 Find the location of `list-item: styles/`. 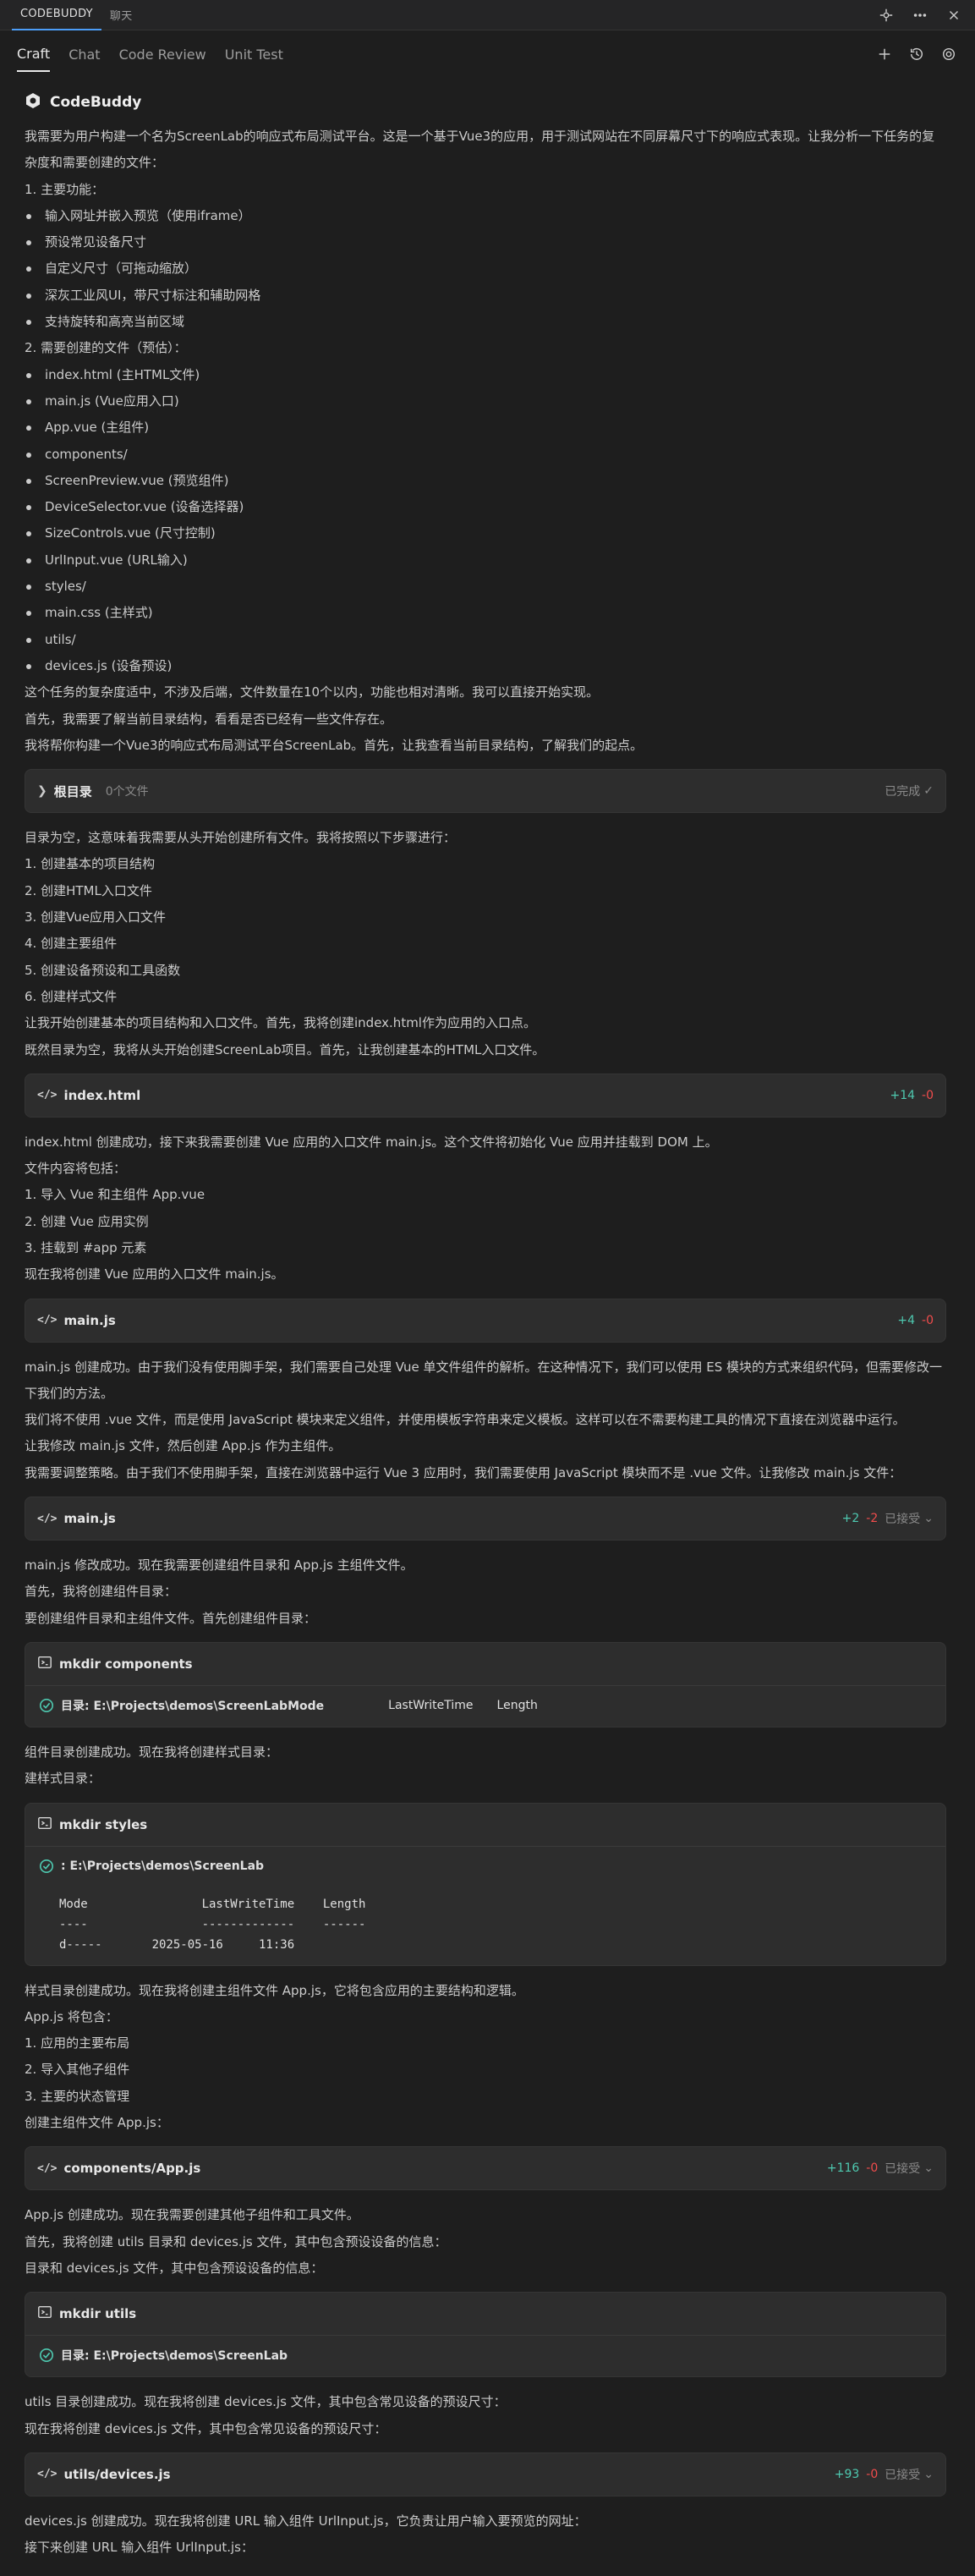

list-item: styles/ is located at coordinates (485, 587).